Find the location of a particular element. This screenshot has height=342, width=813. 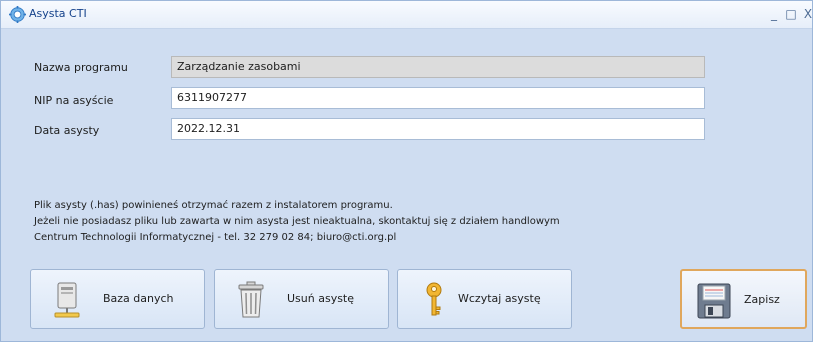

database-button: Baza danych is located at coordinates (117, 299).